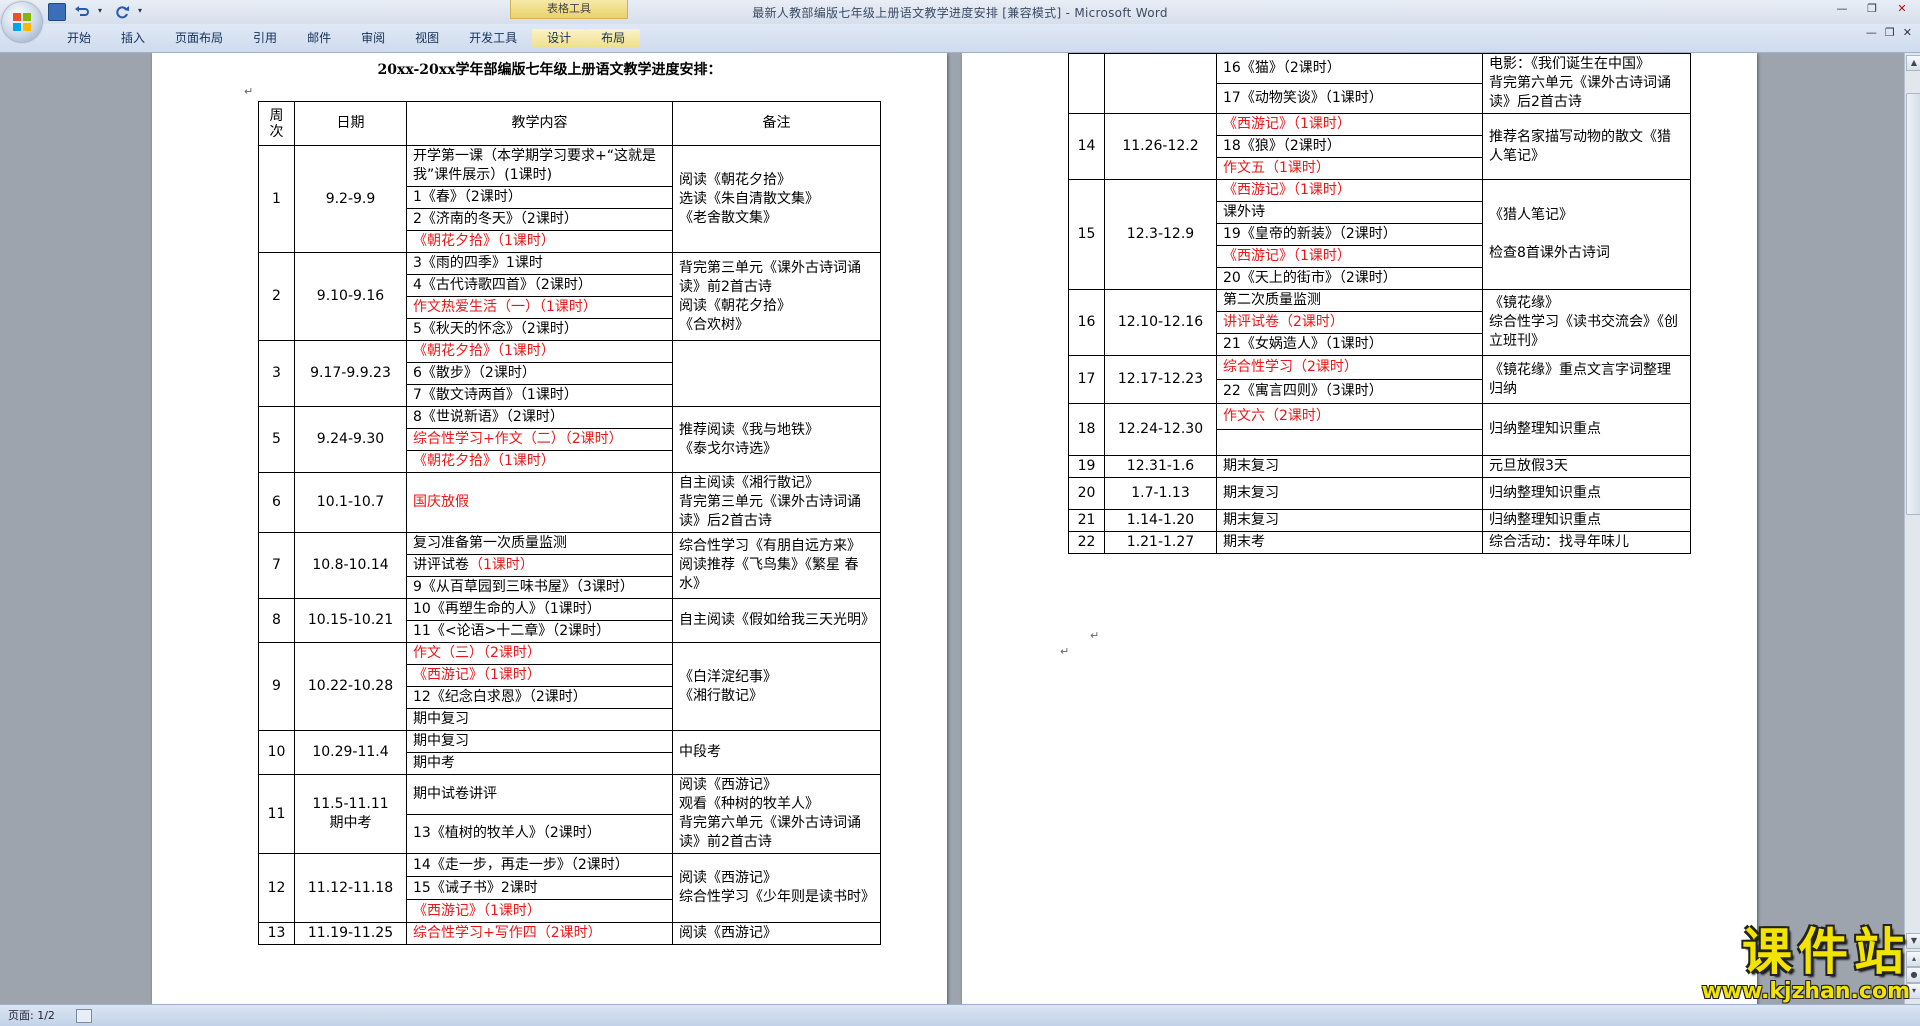 The width and height of the screenshot is (1920, 1026). Describe the element at coordinates (31, 1015) in the screenshot. I see `page-indicator: 页面: 1/2` at that location.